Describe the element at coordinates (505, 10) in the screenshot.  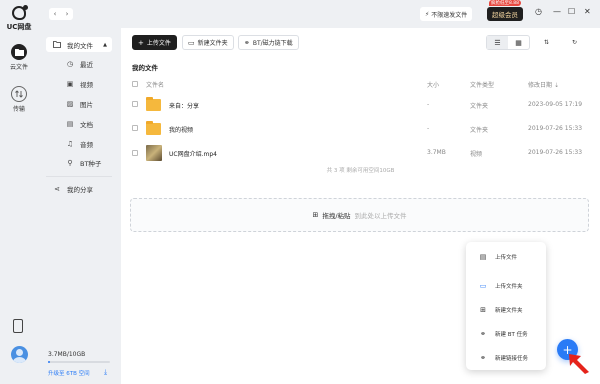
I see `vip-button: 疯抢低至8.88 超级会员` at that location.